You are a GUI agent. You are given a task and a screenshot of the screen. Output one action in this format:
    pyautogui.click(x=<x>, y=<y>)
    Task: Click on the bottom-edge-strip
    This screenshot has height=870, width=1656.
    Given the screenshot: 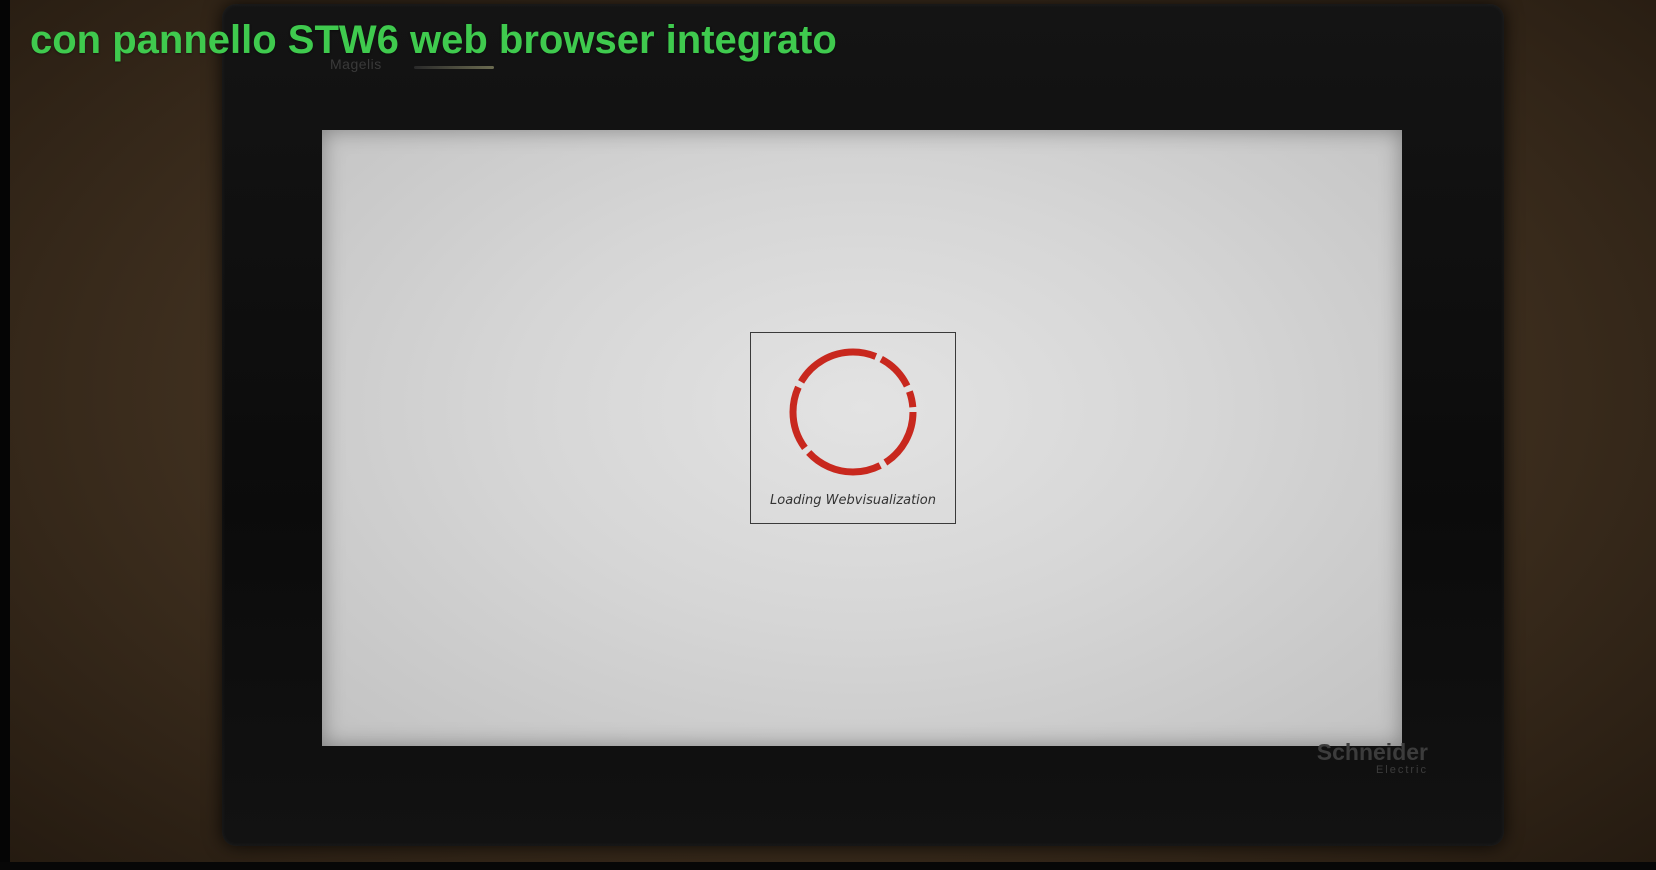 What is the action you would take?
    pyautogui.click(x=828, y=866)
    